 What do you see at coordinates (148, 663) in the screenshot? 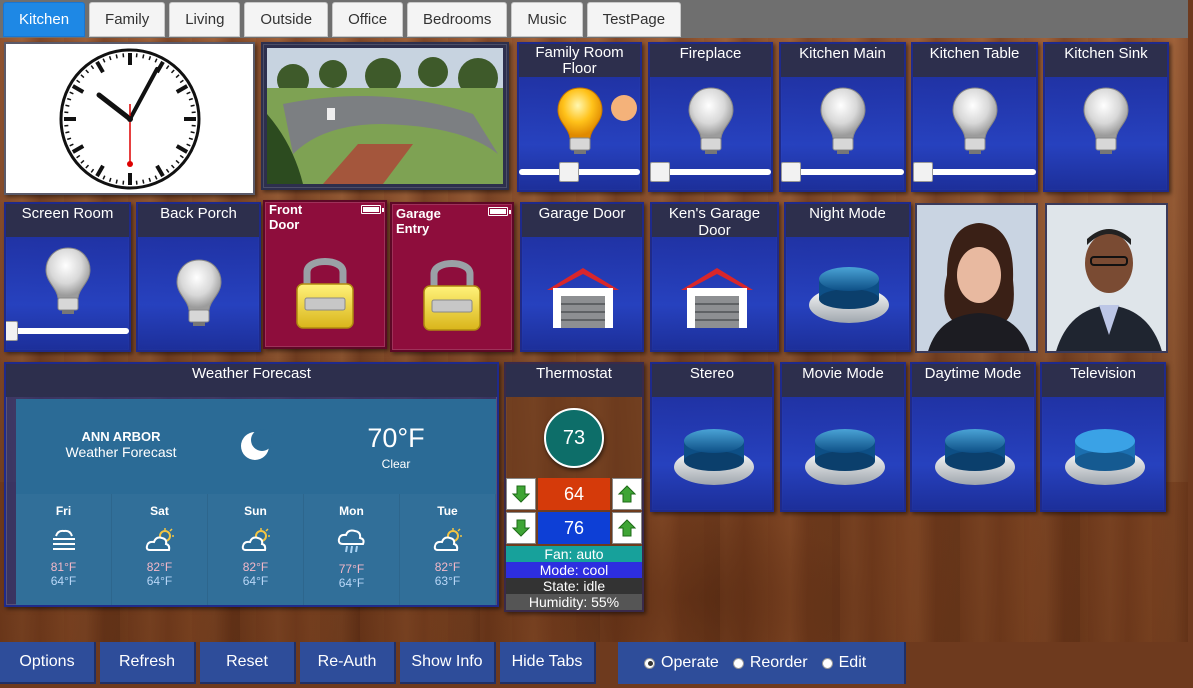
I see `refresh-button: Refresh` at bounding box center [148, 663].